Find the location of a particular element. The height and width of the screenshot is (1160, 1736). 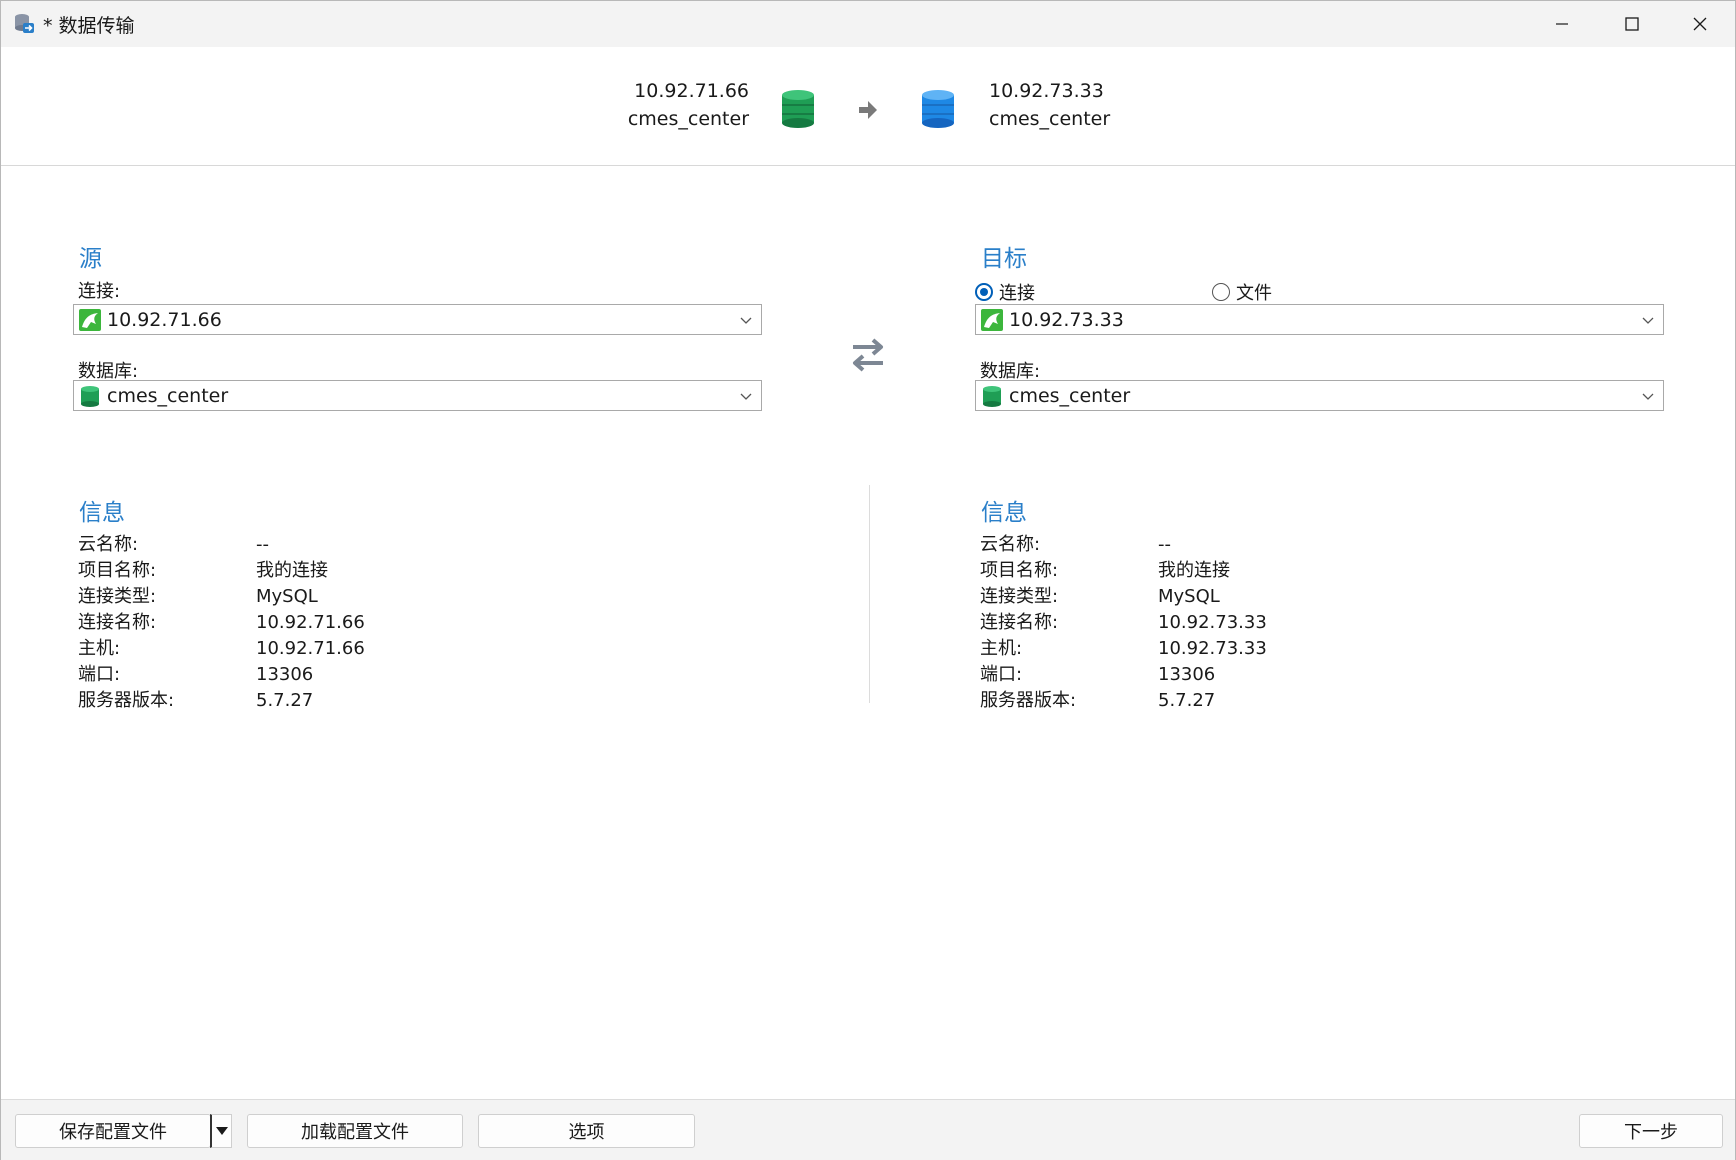

target-file-radio: 文件 is located at coordinates (1242, 292).